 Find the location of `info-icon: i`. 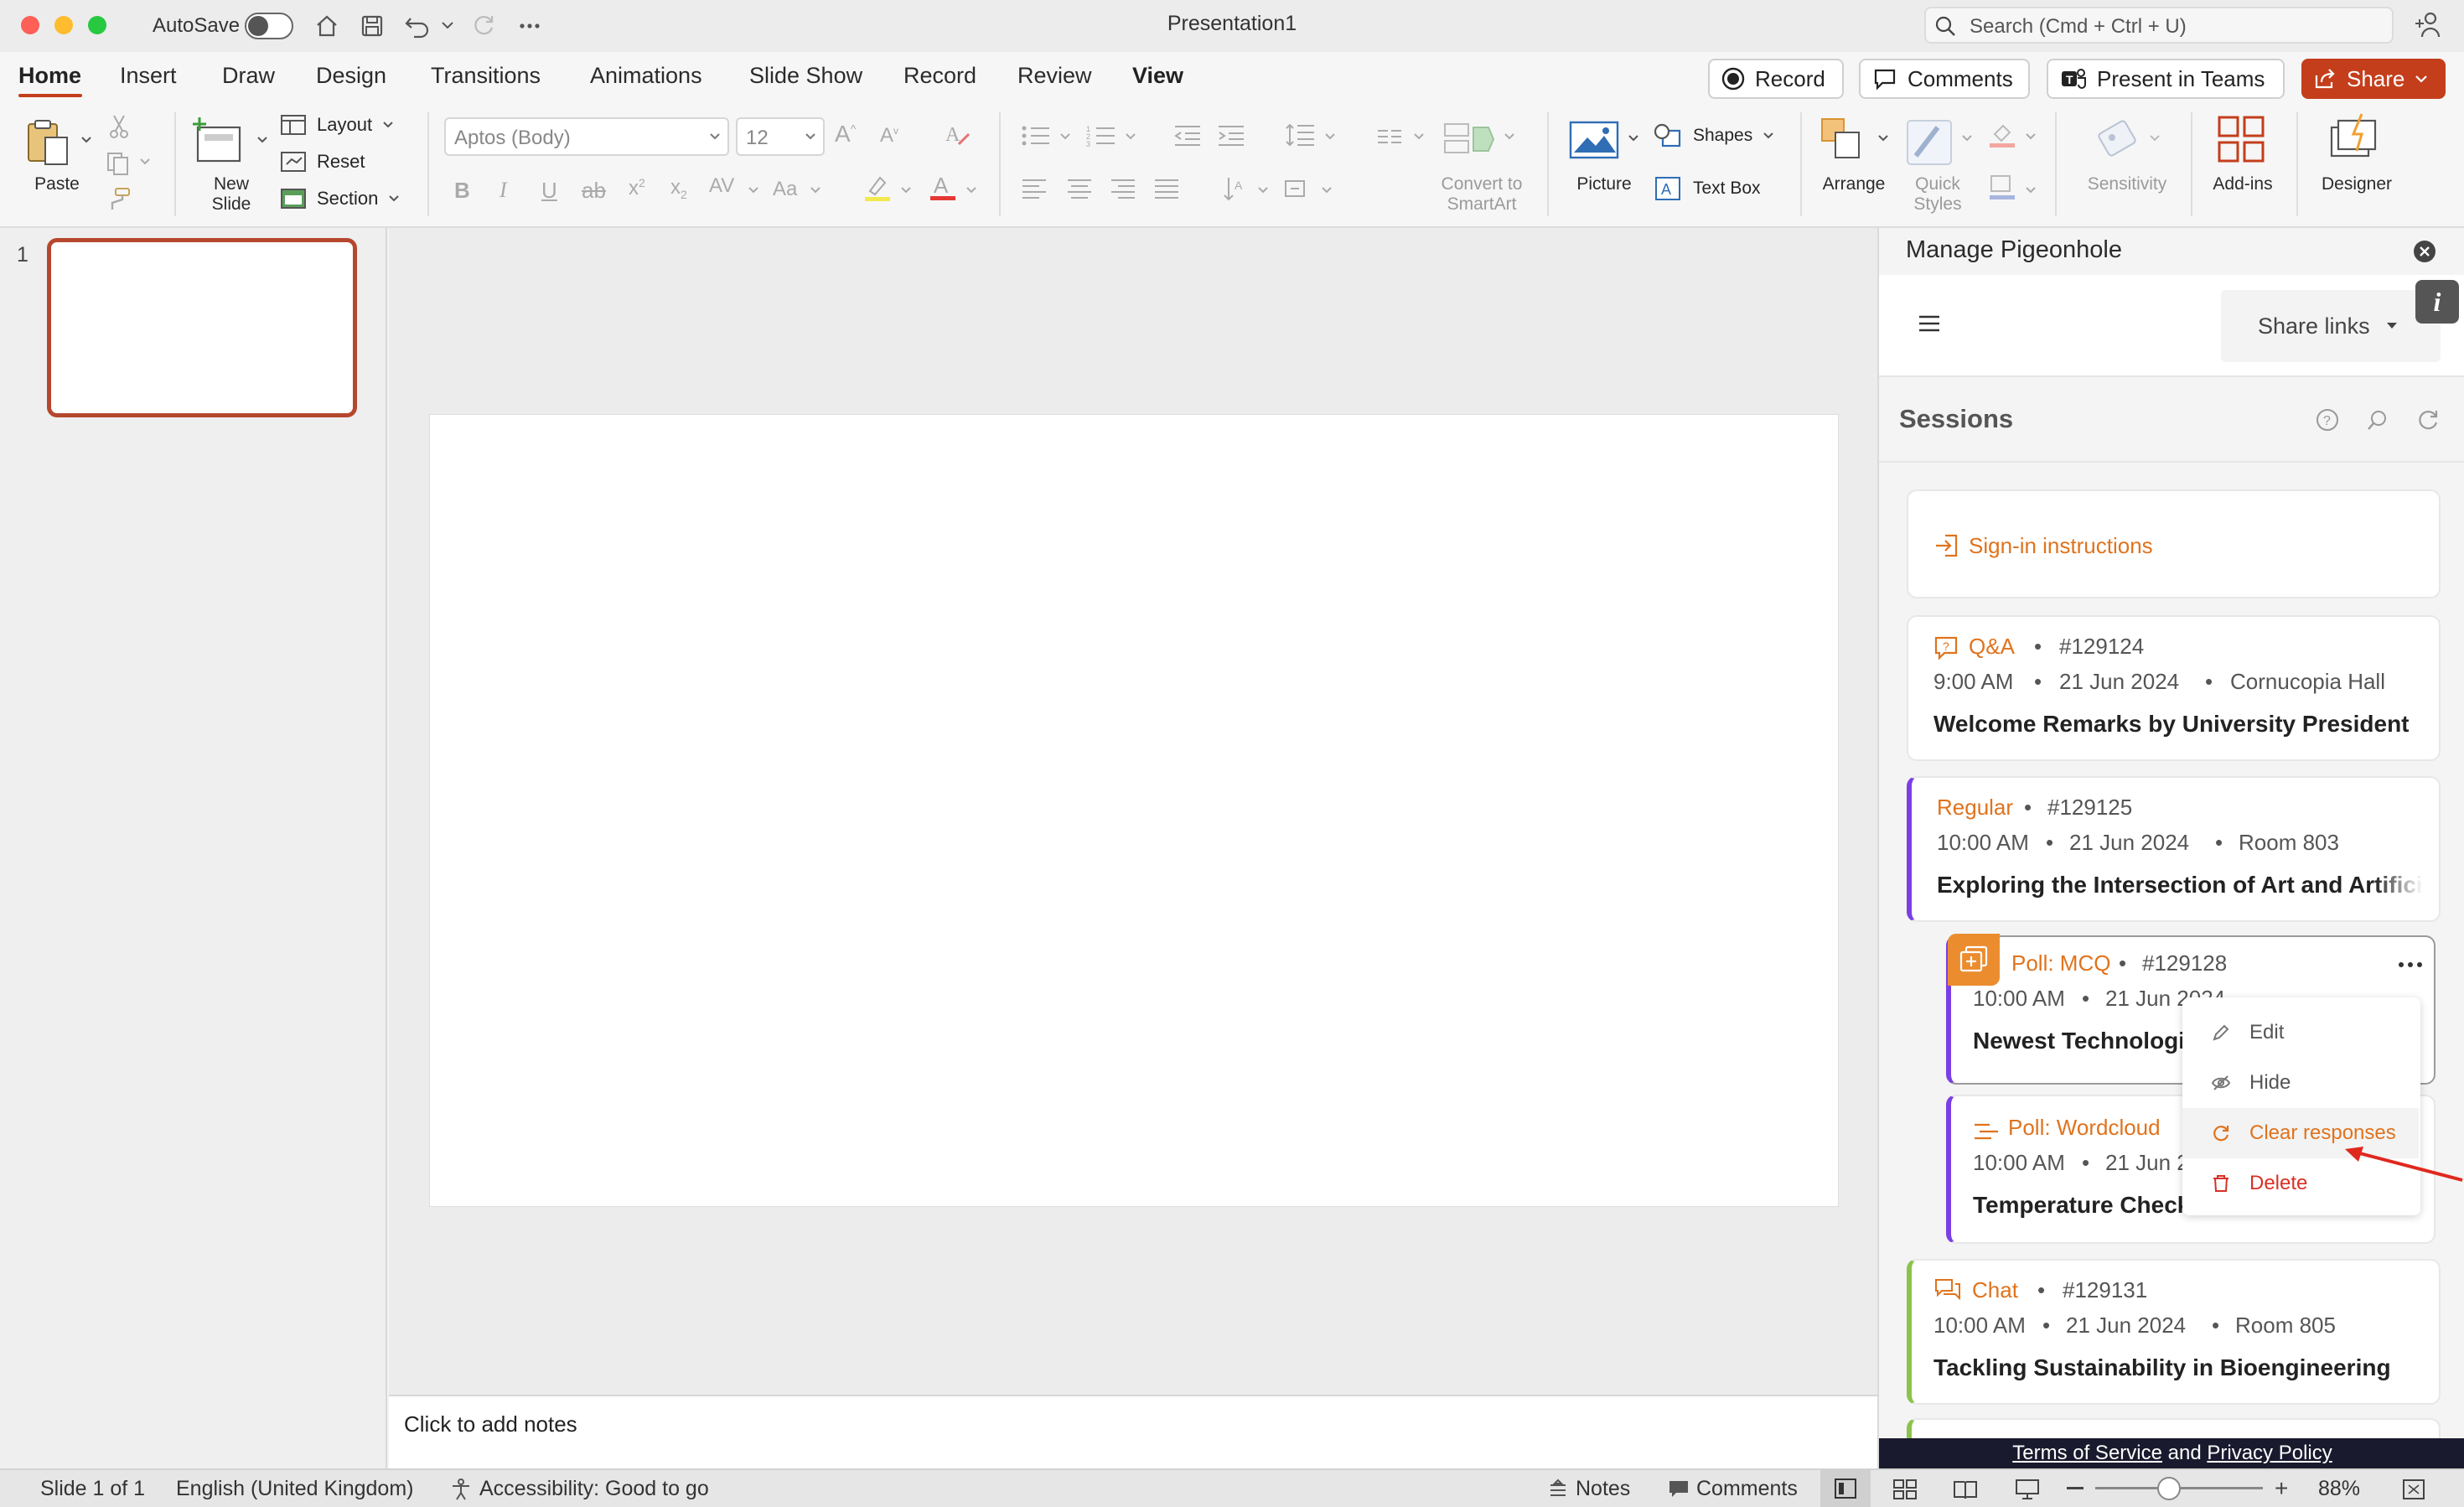

info-icon: i is located at coordinates (2437, 302).